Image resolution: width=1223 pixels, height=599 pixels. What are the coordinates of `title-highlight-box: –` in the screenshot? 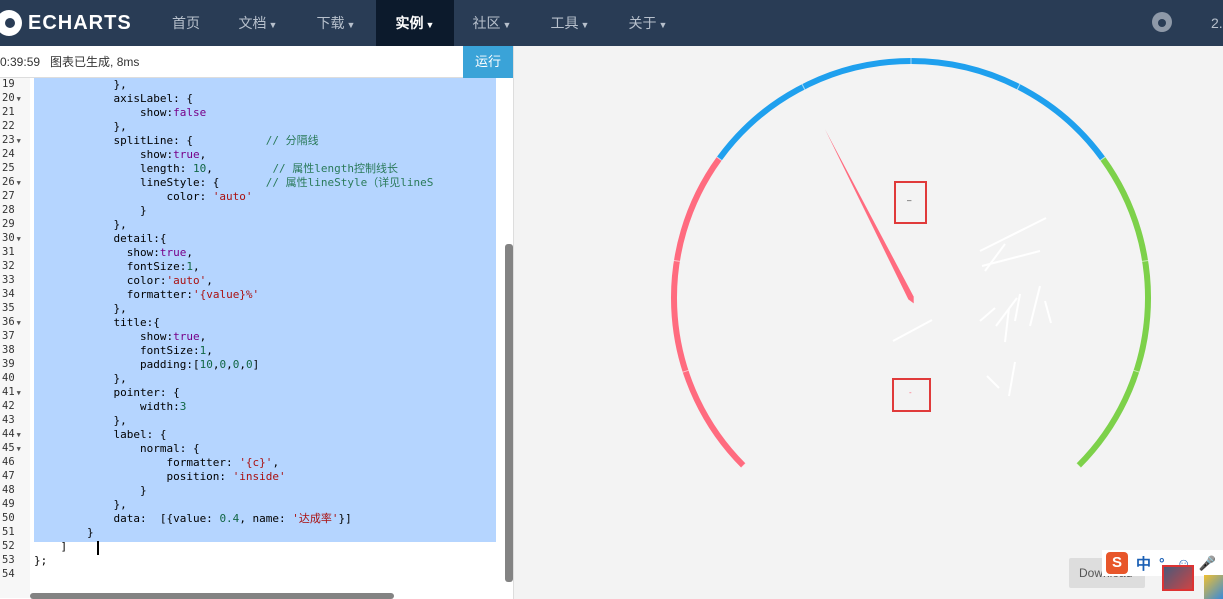 It's located at (910, 202).